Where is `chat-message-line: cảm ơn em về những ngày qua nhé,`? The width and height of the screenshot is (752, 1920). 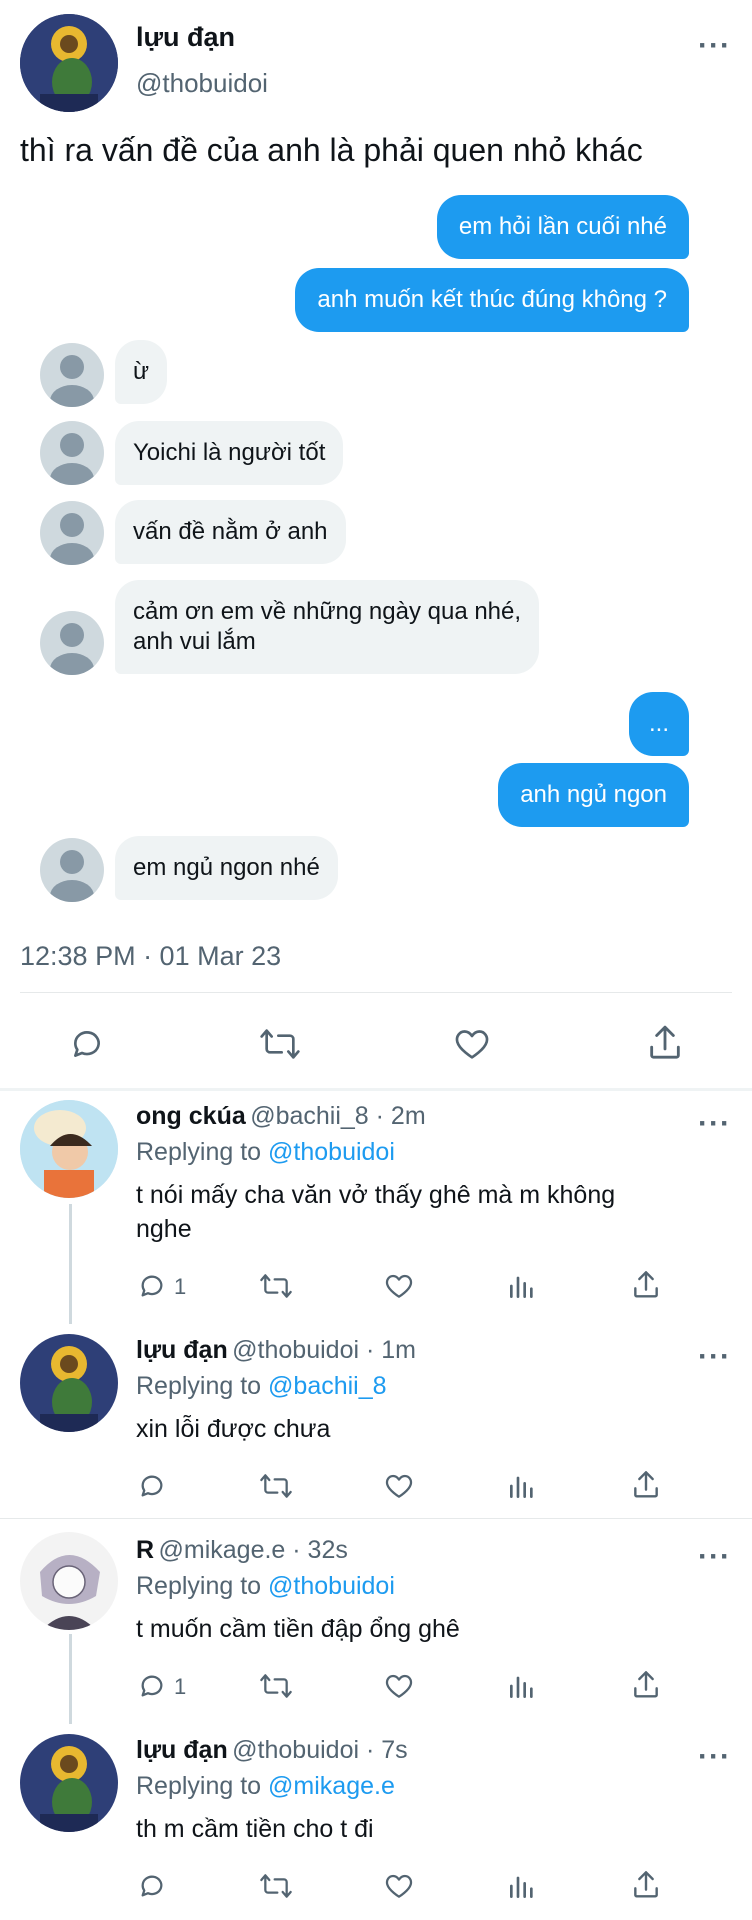
chat-message-line: cảm ơn em về những ngày qua nhé, is located at coordinates (327, 611).